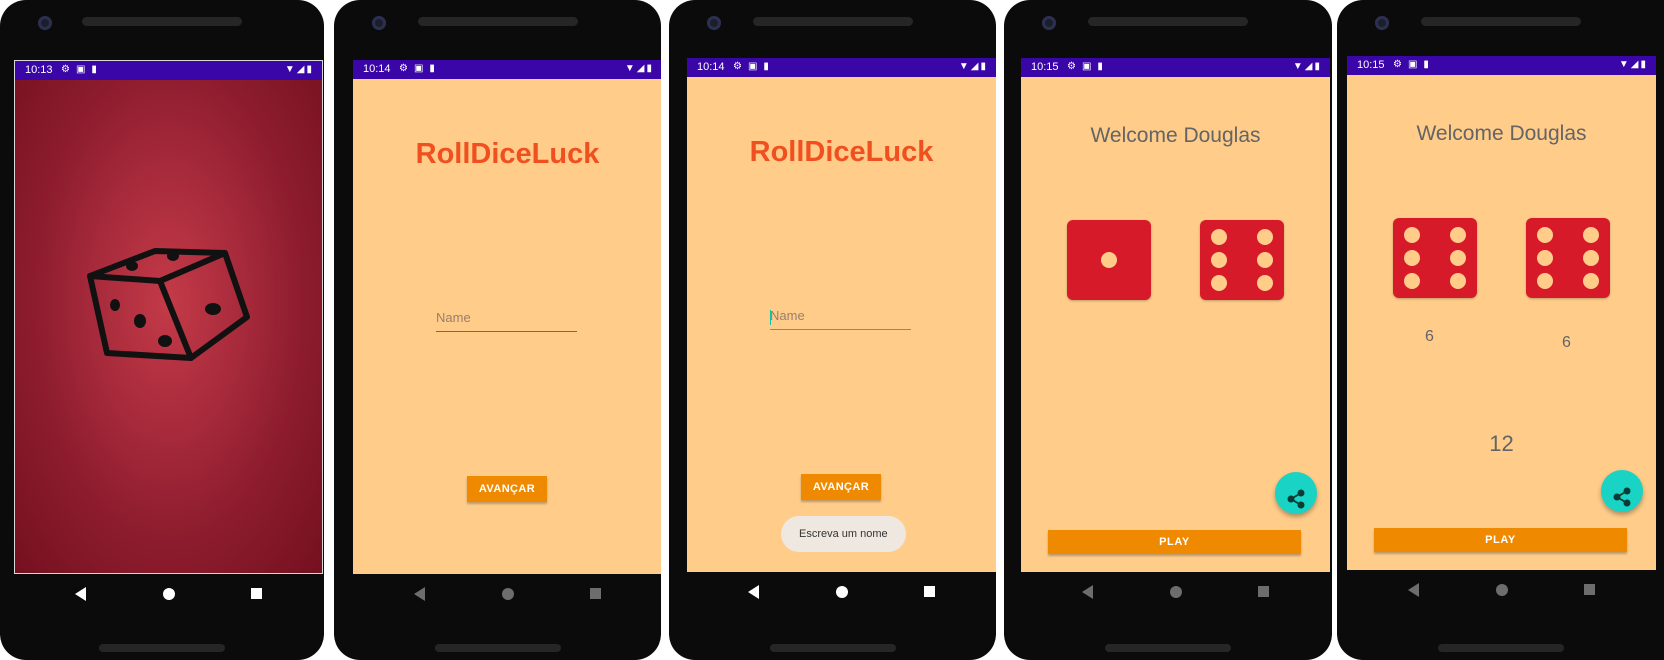  What do you see at coordinates (1429, 336) in the screenshot?
I see `dice-left-value: 6` at bounding box center [1429, 336].